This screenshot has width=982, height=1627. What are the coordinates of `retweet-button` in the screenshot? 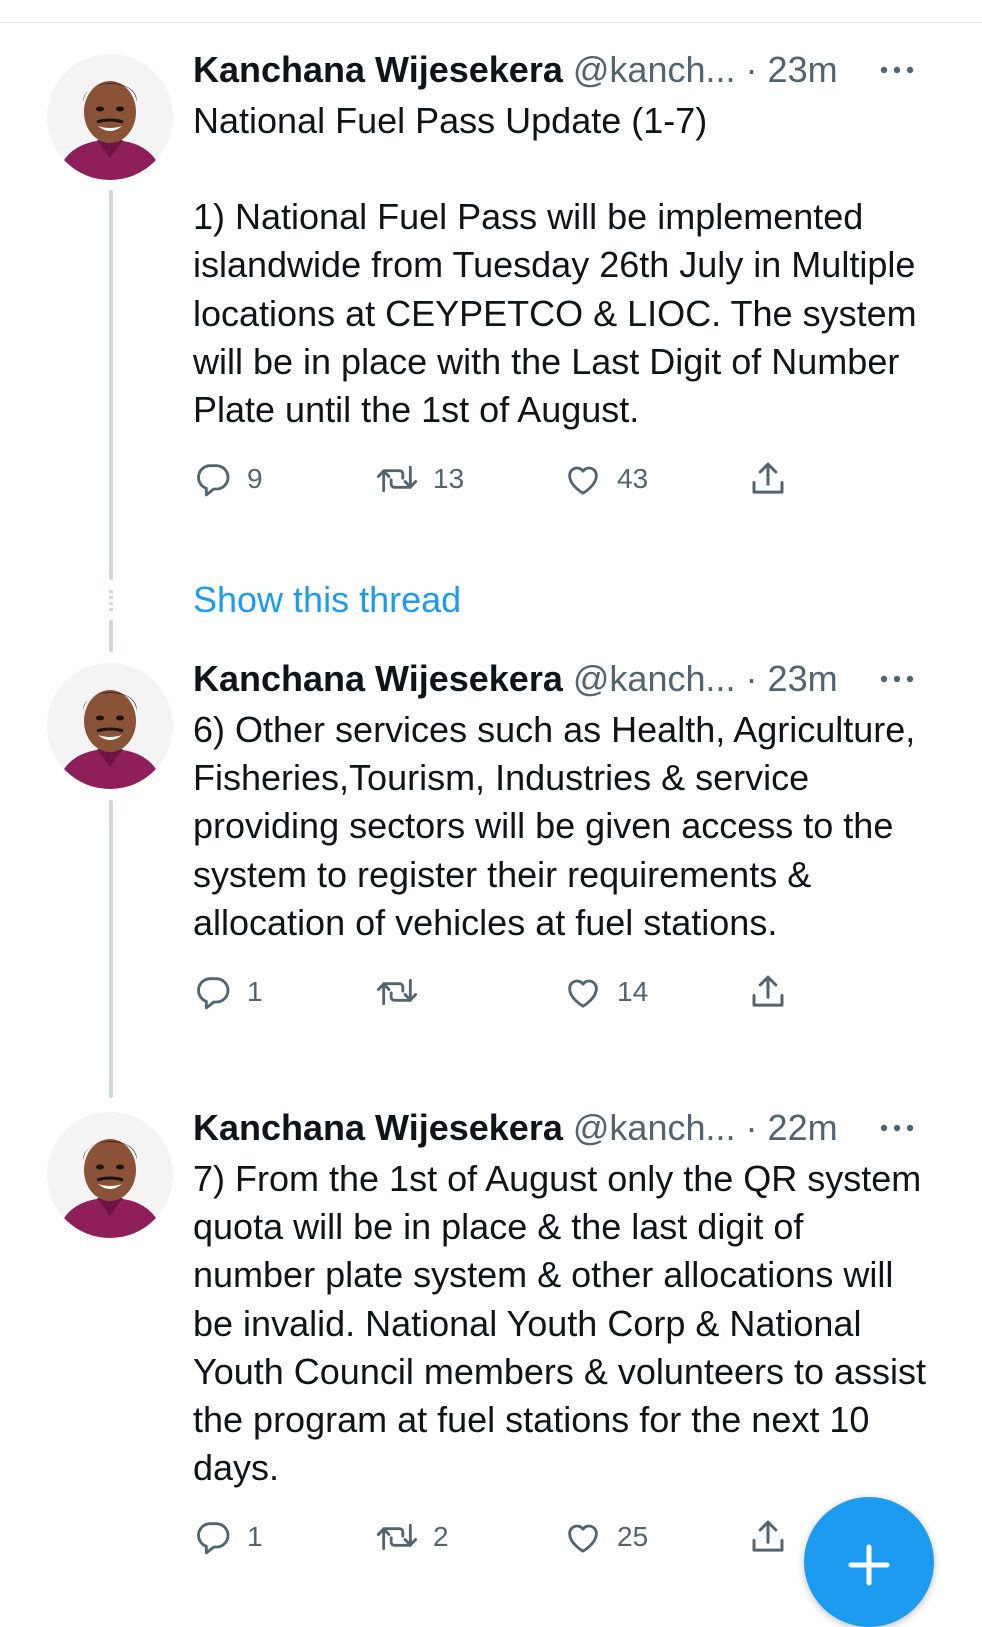 It's located at (404, 992).